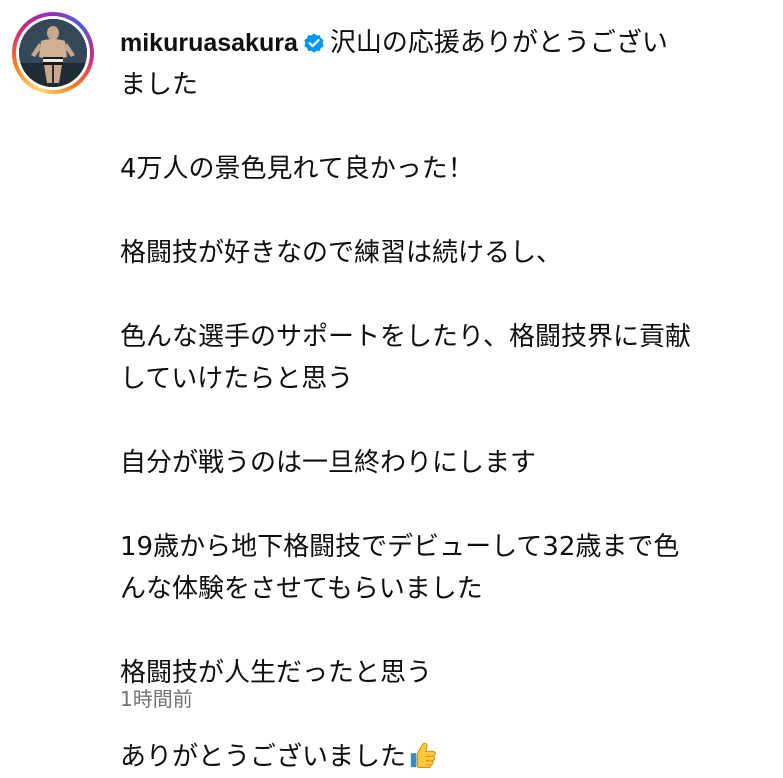 This screenshot has width=783, height=778. I want to click on avatar-photo, so click(53, 53).